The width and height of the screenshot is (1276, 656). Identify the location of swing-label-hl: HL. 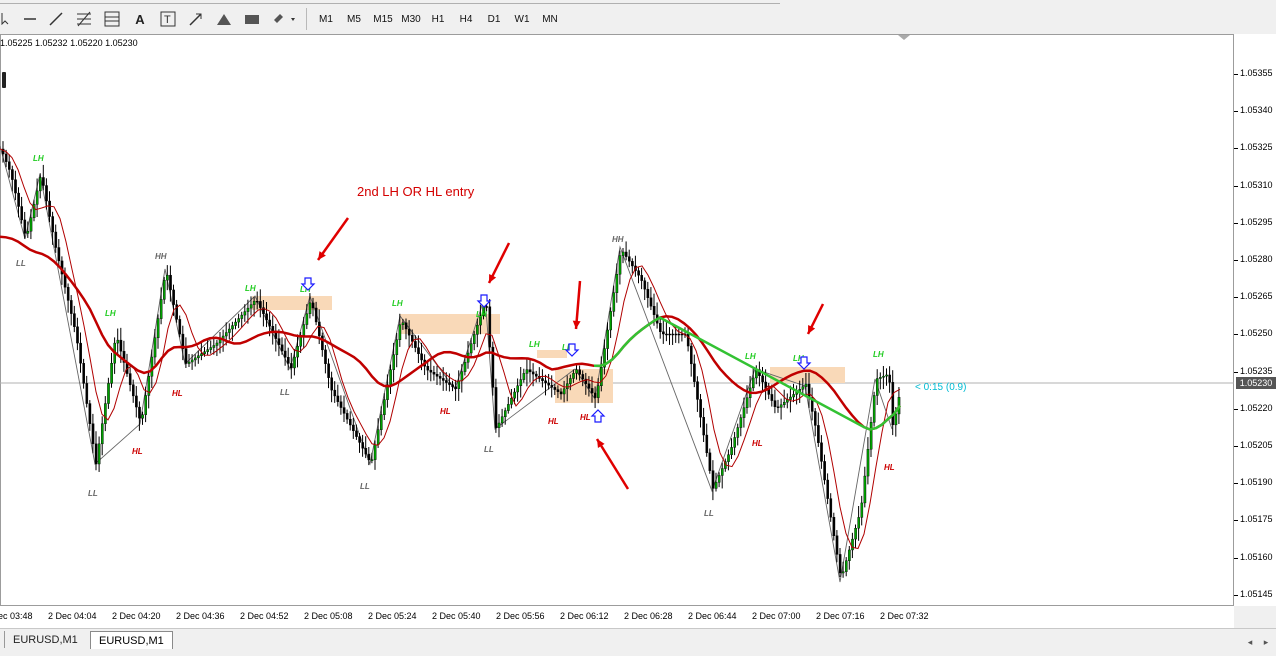
(177, 393).